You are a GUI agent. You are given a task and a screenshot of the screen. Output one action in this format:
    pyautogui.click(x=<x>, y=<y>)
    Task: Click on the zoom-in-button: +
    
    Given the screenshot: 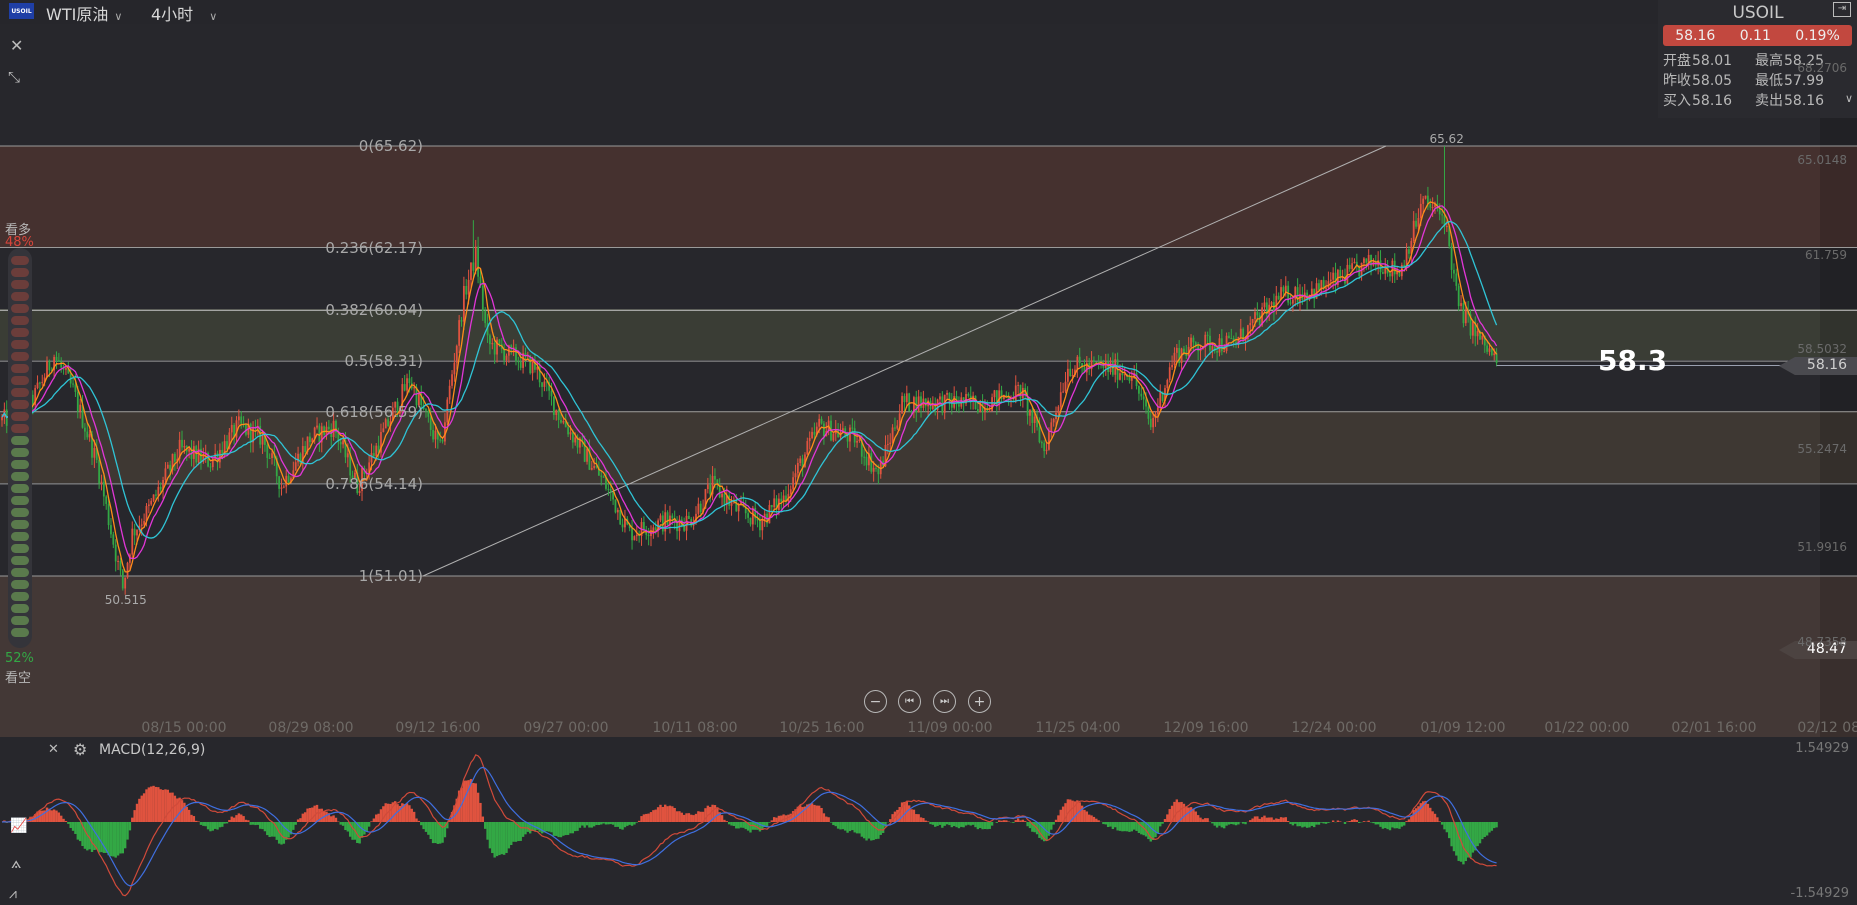 What is the action you would take?
    pyautogui.click(x=979, y=701)
    